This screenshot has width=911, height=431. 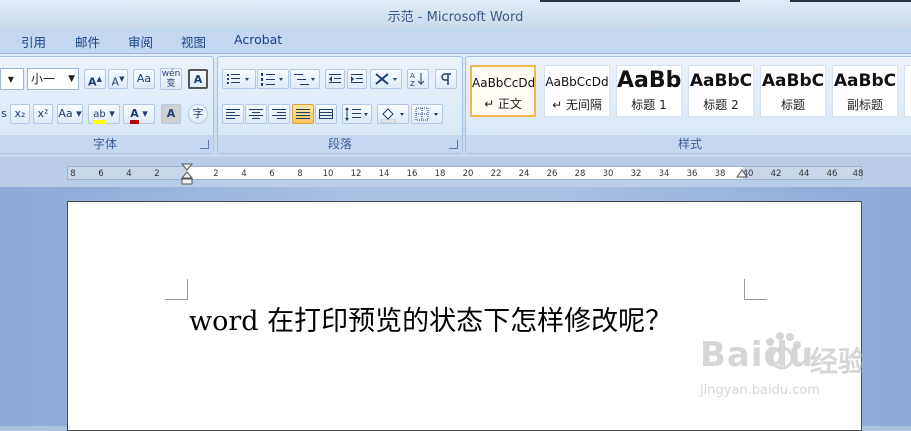 What do you see at coordinates (328, 174) in the screenshot?
I see `ruler-tick: 10` at bounding box center [328, 174].